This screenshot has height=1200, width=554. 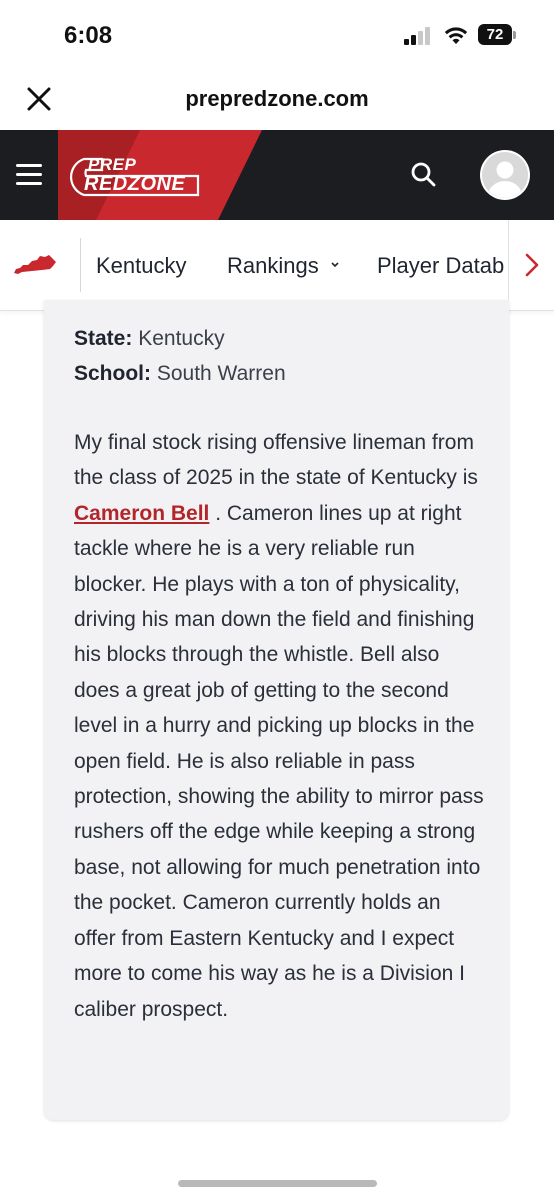 I want to click on nav-item-rankings: Rankings, so click(x=273, y=266).